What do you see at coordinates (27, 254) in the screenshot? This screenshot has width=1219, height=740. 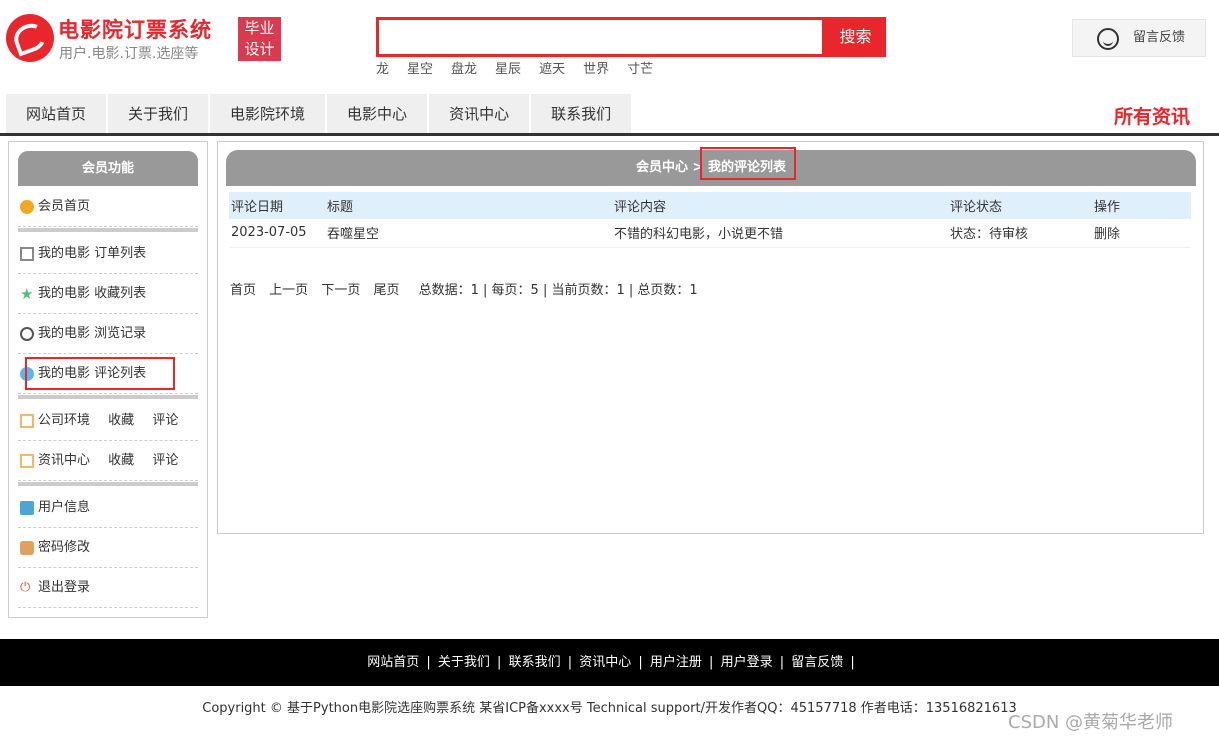 I see `grid-icon` at bounding box center [27, 254].